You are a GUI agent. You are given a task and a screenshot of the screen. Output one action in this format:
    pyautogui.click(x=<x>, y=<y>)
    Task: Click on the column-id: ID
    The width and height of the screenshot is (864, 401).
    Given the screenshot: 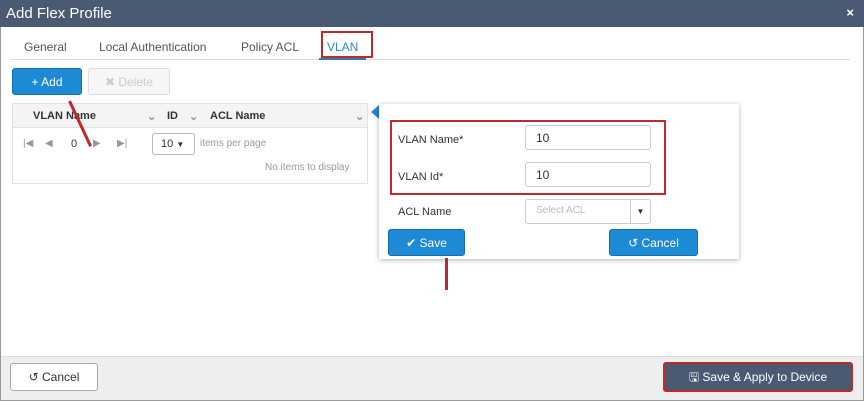 What is the action you would take?
    pyautogui.click(x=172, y=116)
    